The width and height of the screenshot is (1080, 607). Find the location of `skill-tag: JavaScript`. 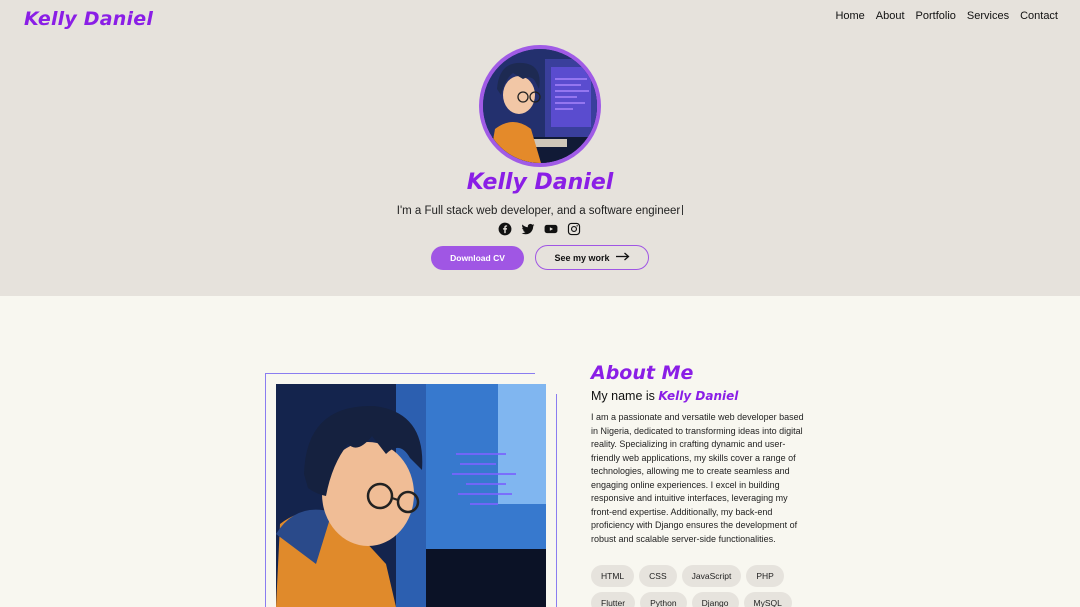

skill-tag: JavaScript is located at coordinates (711, 576).